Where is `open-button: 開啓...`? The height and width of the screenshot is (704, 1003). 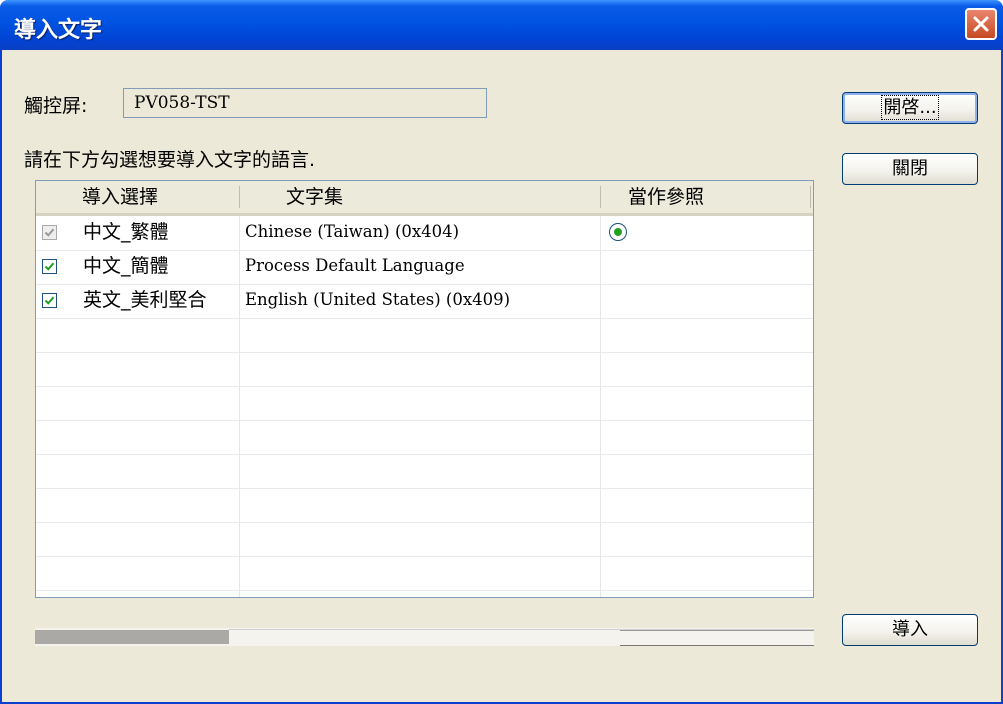
open-button: 開啓... is located at coordinates (910, 108).